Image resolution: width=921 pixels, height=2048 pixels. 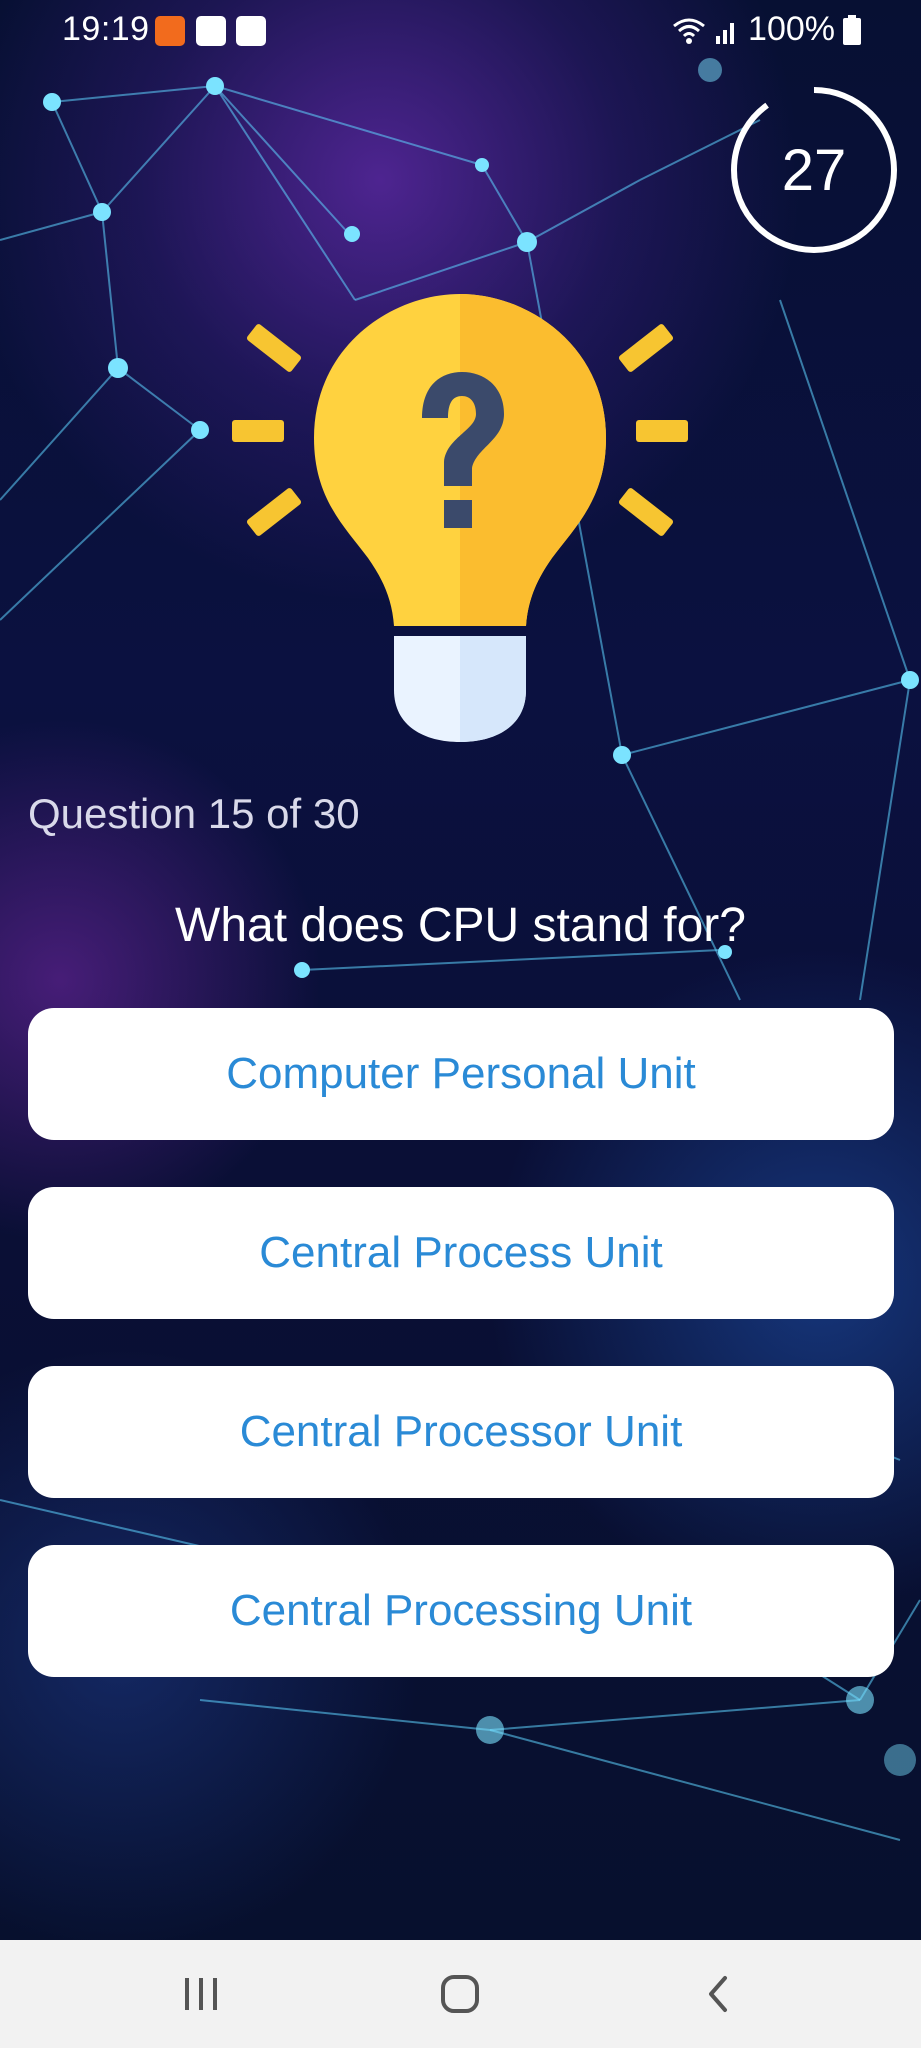 What do you see at coordinates (461, 1611) in the screenshot?
I see `answer-button-4: Central Processing Unit` at bounding box center [461, 1611].